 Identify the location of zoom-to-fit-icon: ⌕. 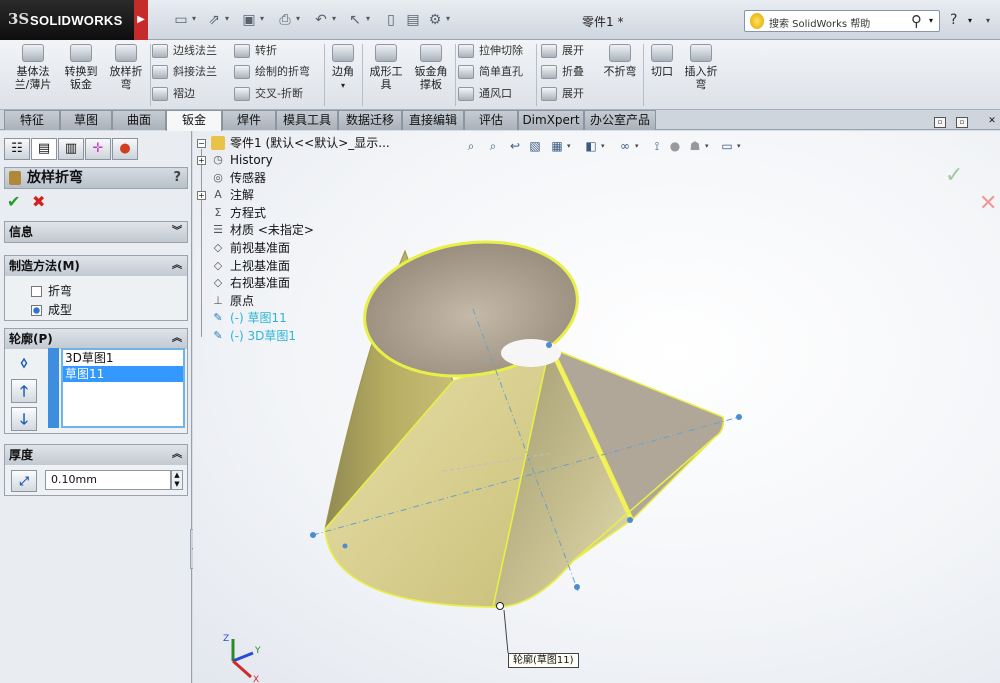
(471, 146).